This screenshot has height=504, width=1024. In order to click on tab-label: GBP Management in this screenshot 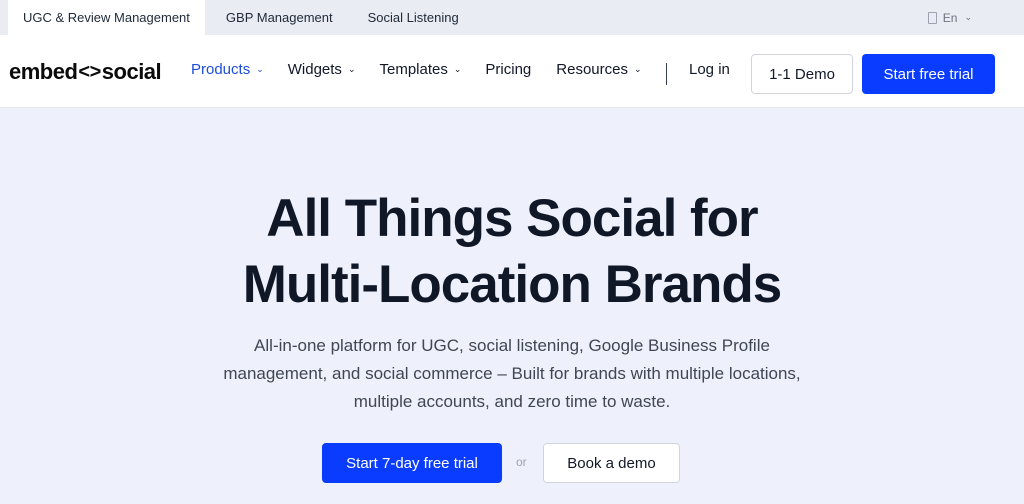, I will do `click(279, 17)`.